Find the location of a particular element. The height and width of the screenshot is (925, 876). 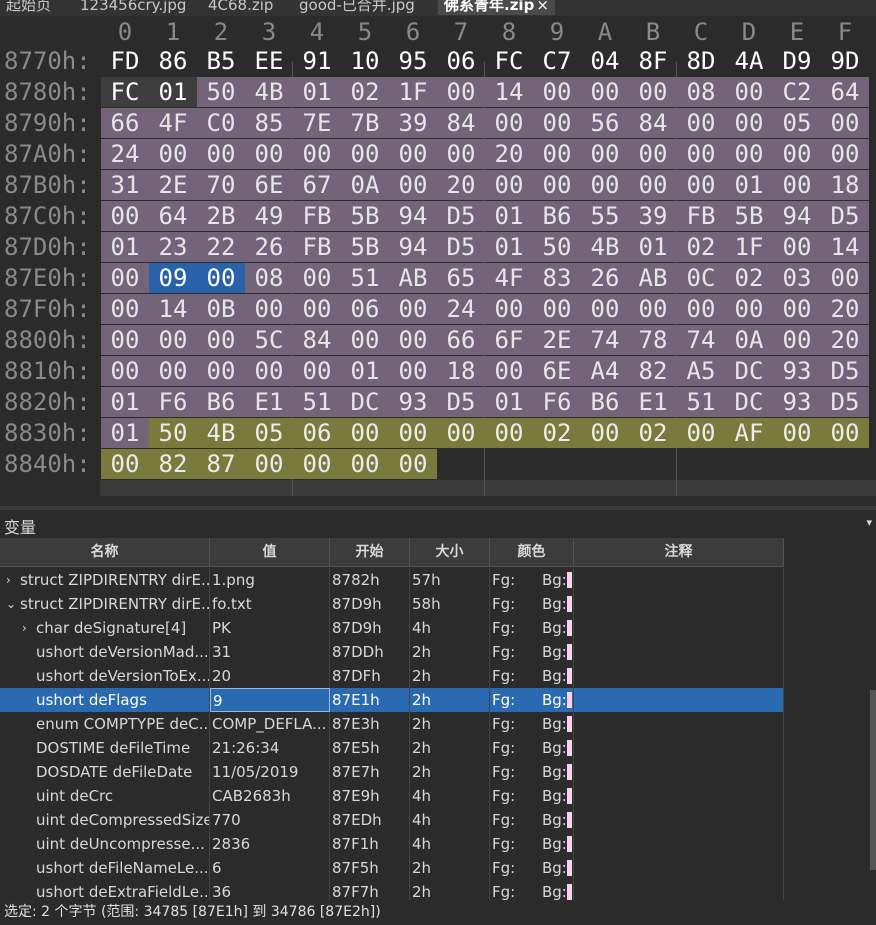

hex-byte: C2 is located at coordinates (797, 92).